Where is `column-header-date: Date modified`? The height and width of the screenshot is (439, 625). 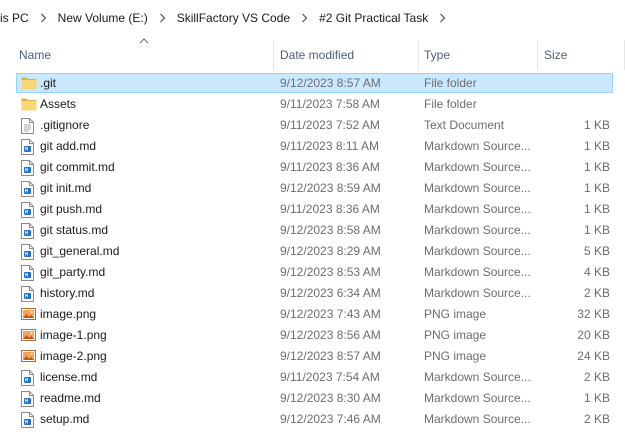 column-header-date: Date modified is located at coordinates (346, 55).